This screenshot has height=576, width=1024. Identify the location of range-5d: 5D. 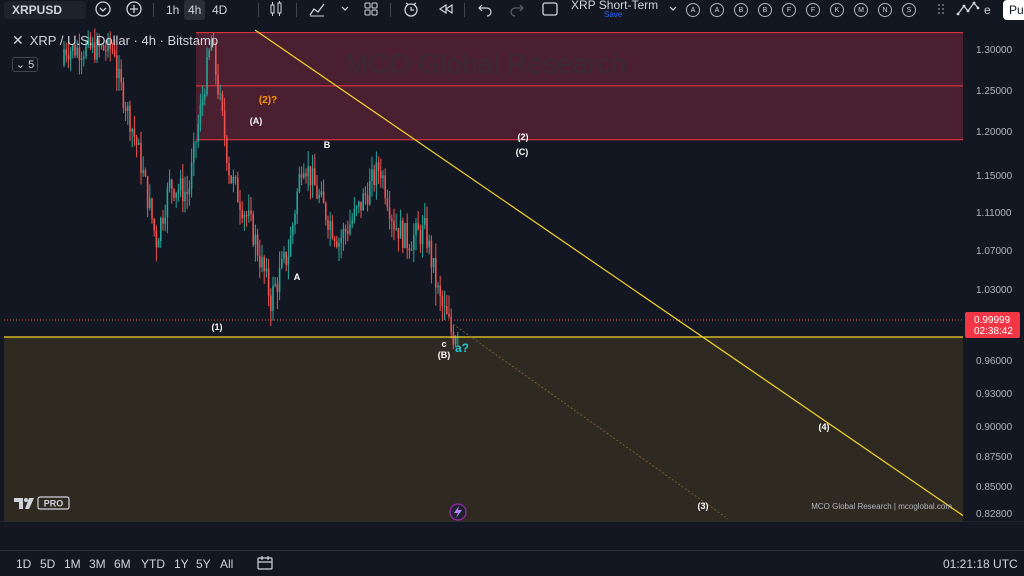
(47, 564).